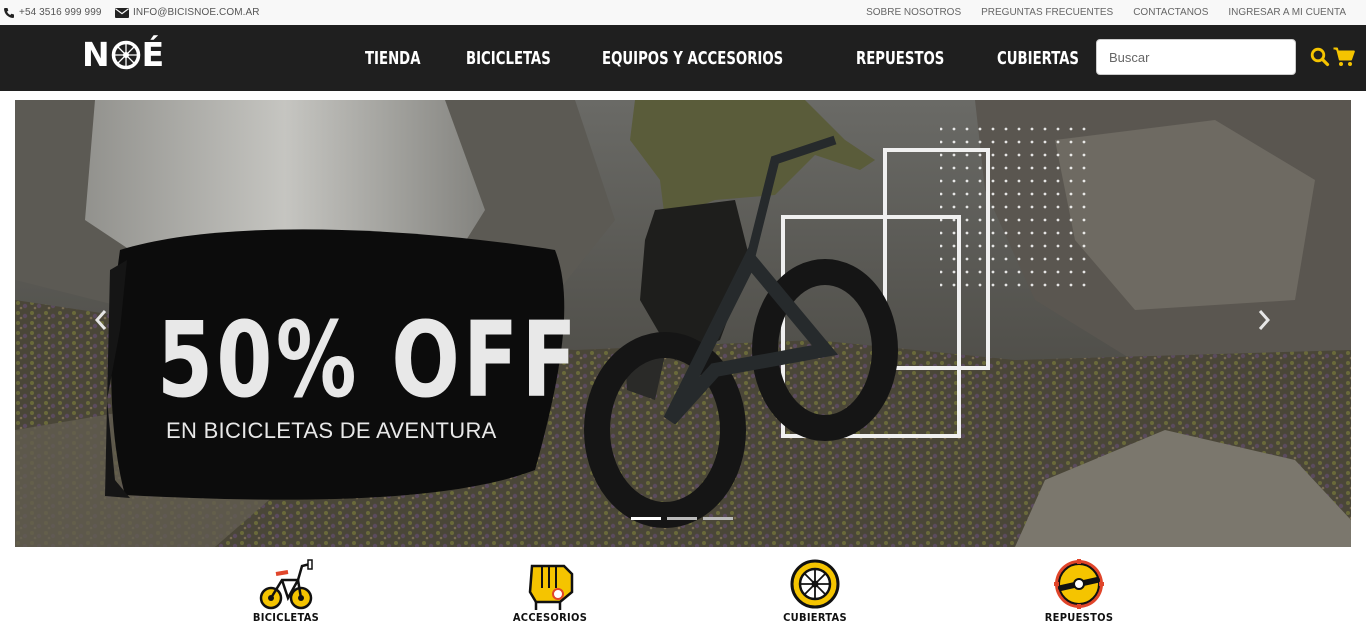 Image resolution: width=1366 pixels, height=625 pixels. What do you see at coordinates (331, 430) in the screenshot?
I see `promo-subline: EN BICICLETAS DE AVENTURA` at bounding box center [331, 430].